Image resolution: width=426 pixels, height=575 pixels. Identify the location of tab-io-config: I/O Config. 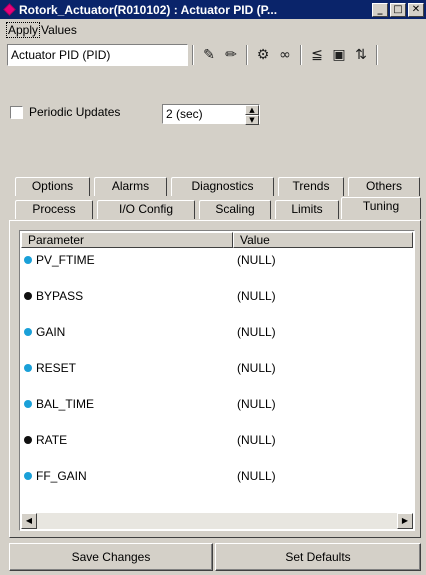
(146, 209).